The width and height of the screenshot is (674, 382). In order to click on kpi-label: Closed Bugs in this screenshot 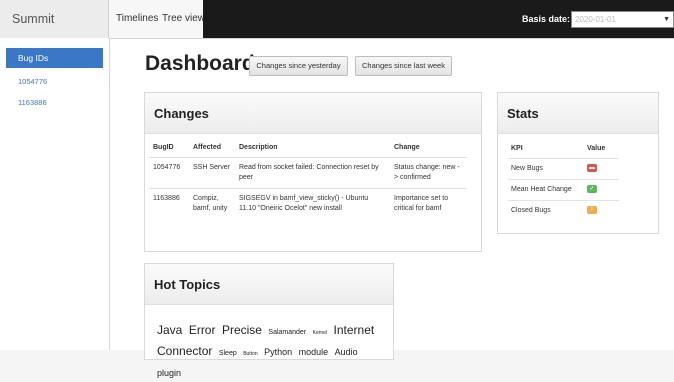, I will do `click(546, 210)`.